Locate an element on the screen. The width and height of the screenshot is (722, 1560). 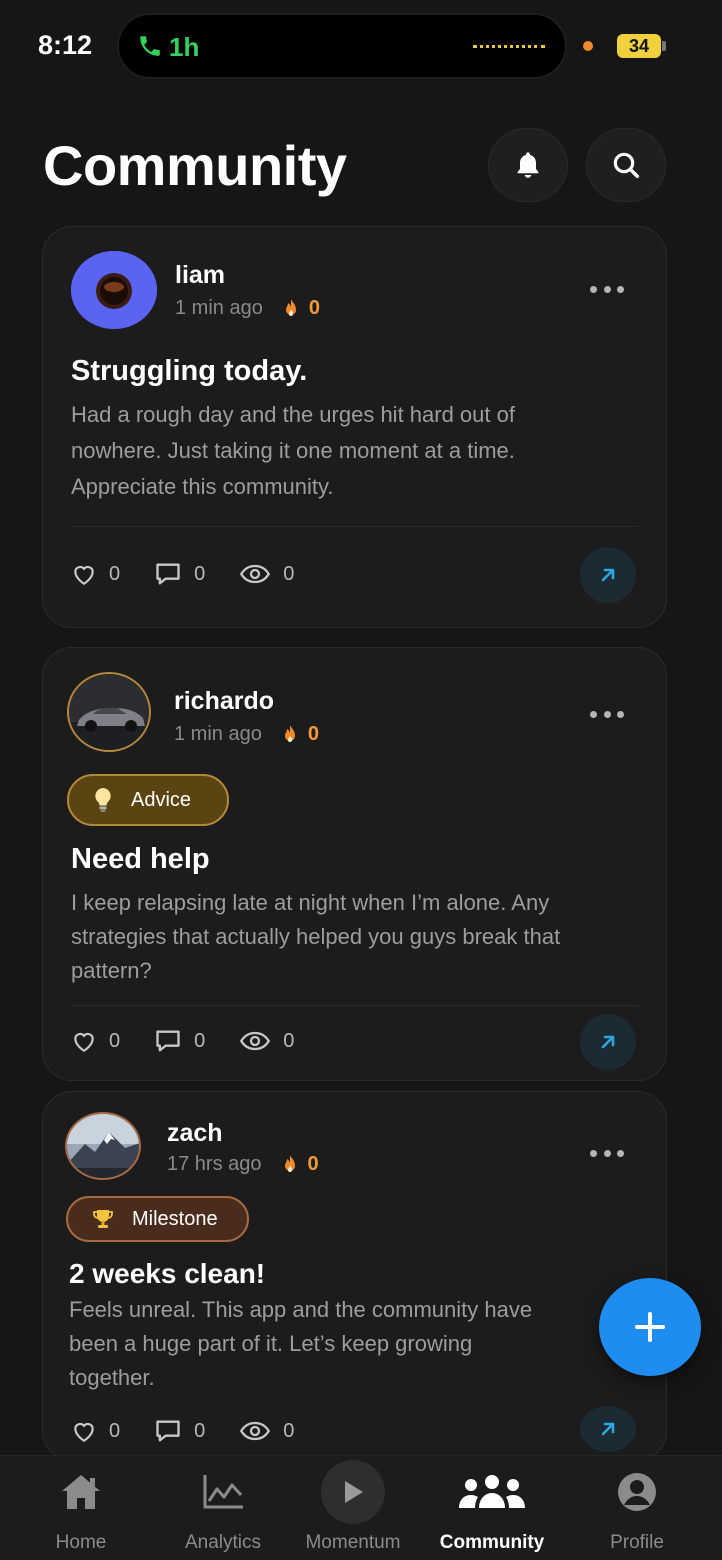
phone-icon is located at coordinates (150, 46).